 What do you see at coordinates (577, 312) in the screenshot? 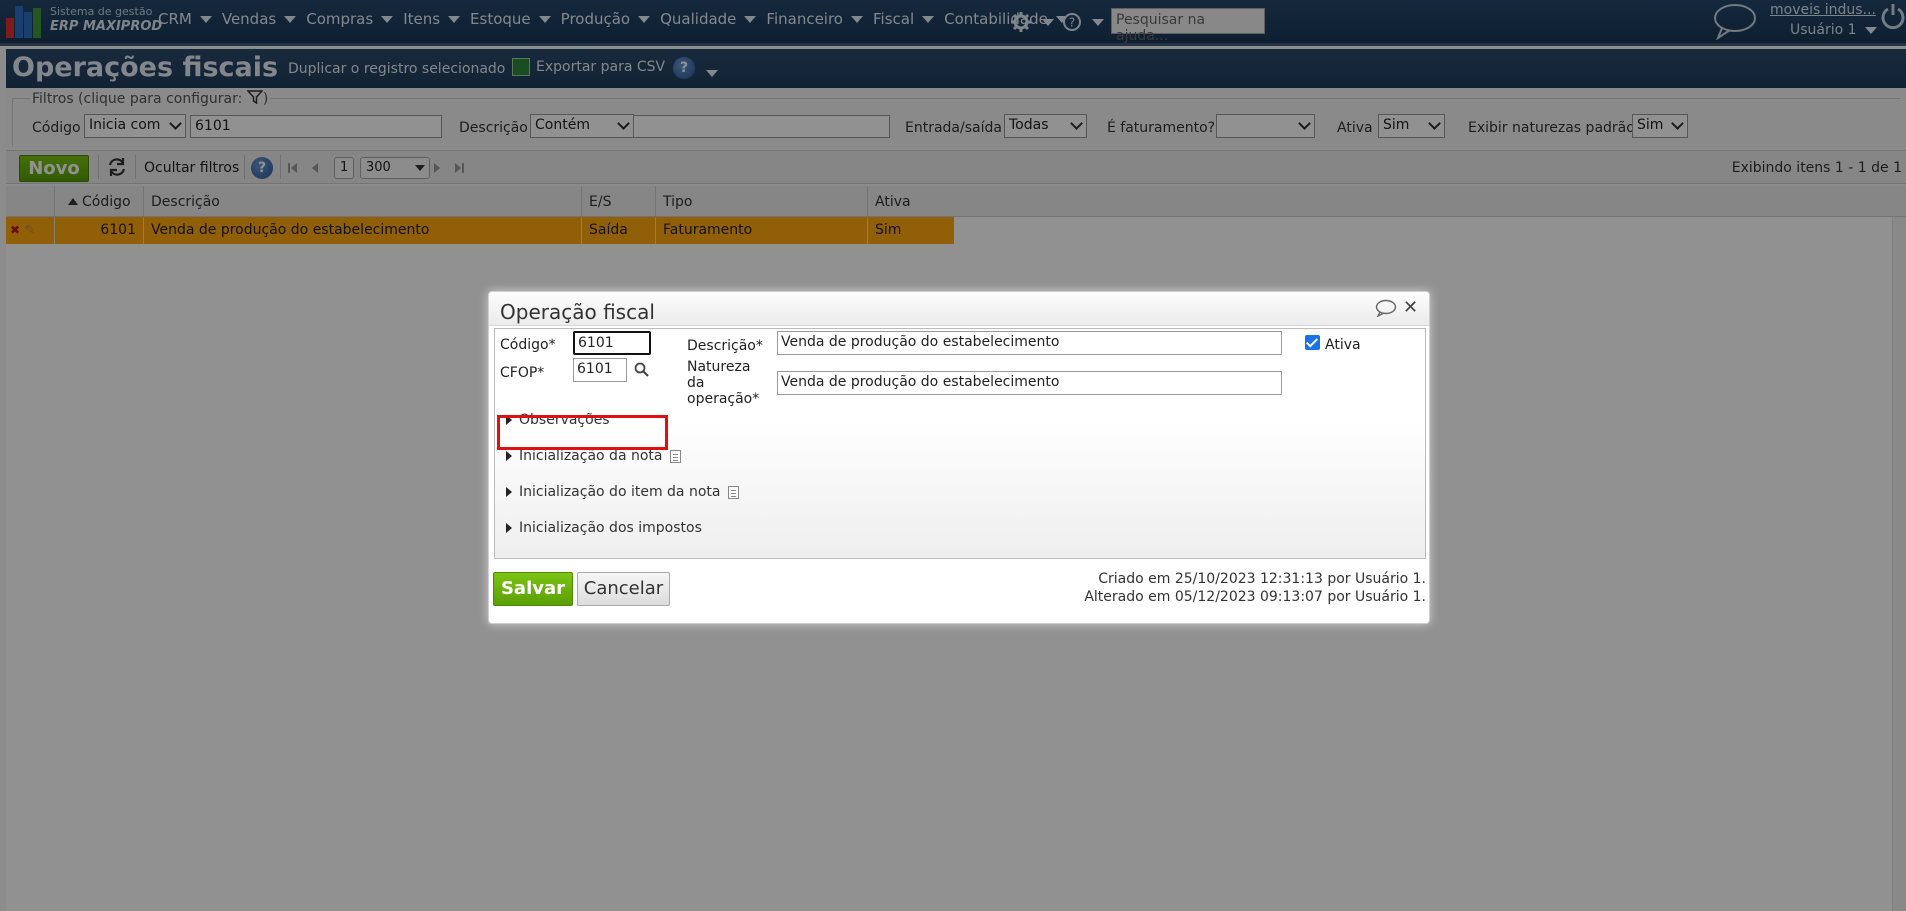
I see `dialog-title: Operação fiscal` at bounding box center [577, 312].